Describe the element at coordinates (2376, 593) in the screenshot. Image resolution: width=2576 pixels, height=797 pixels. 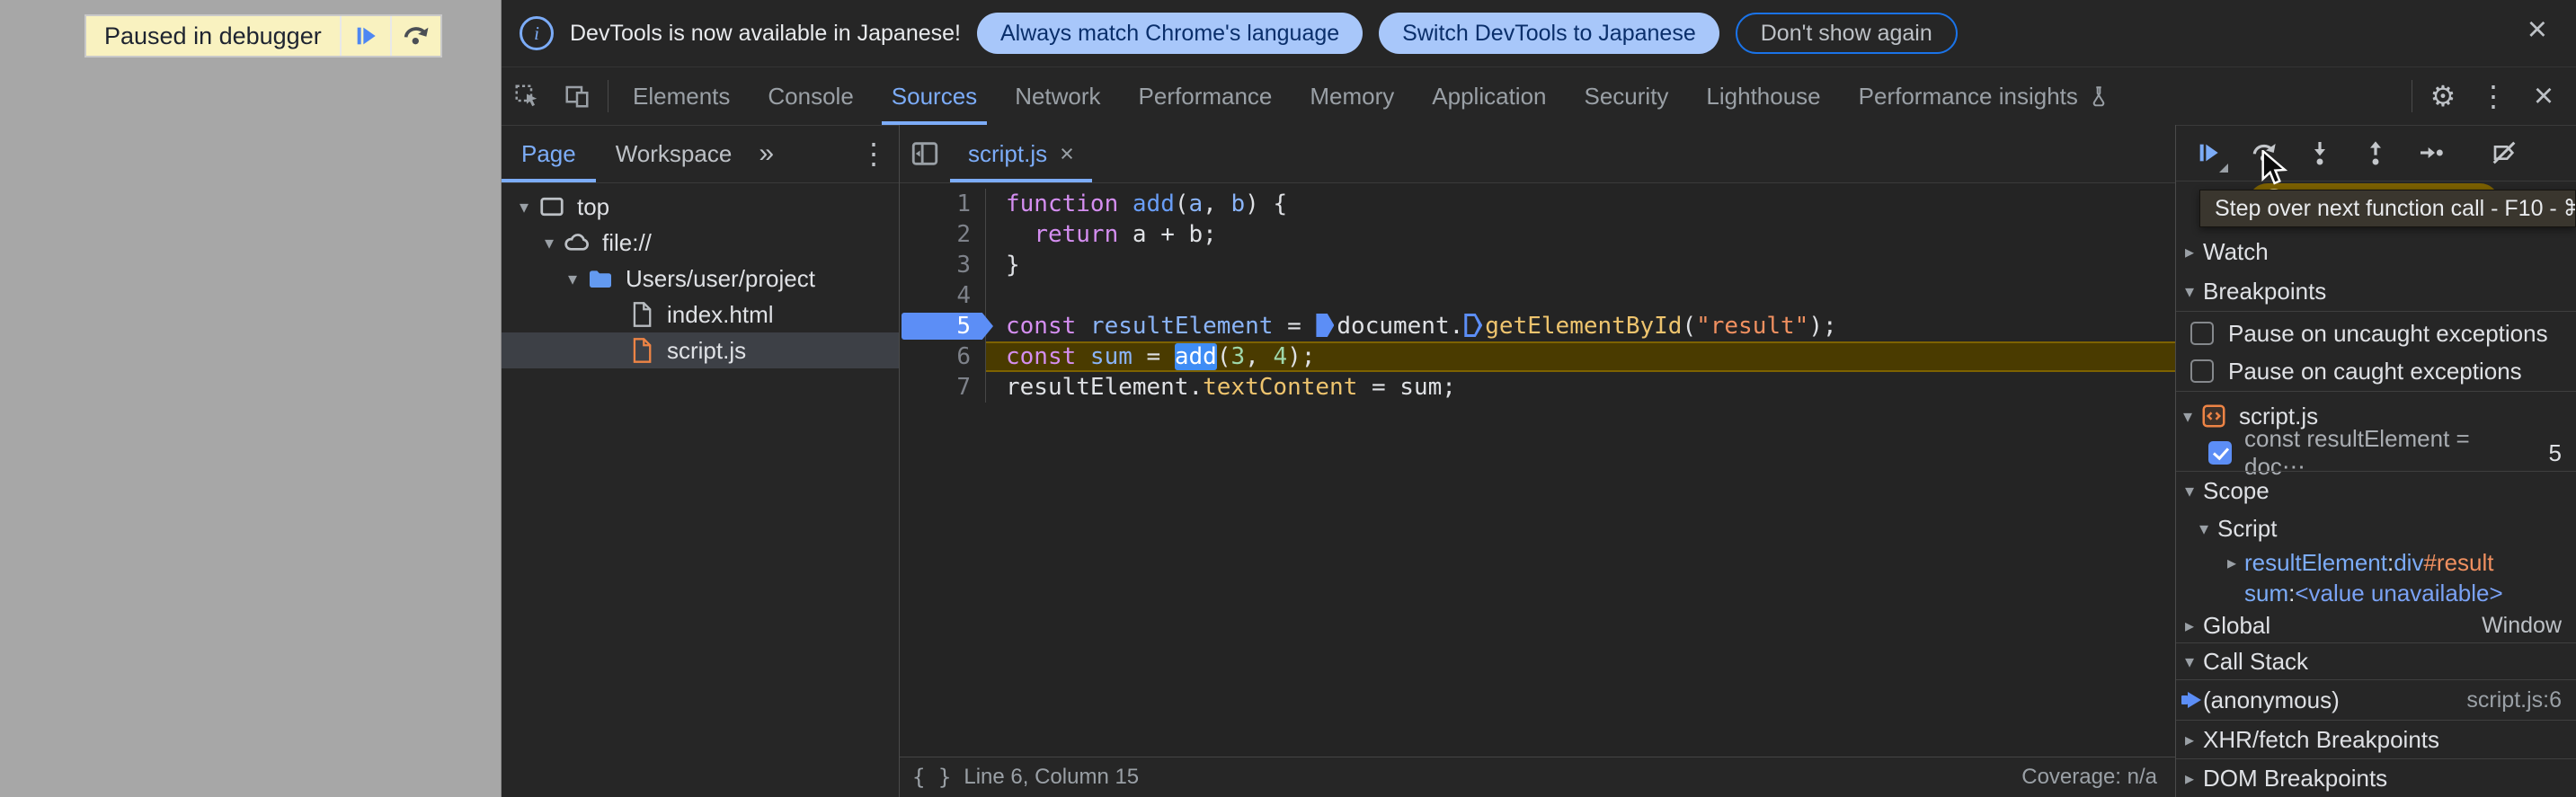
I see `scope-var-sum: sum: <value unavailable>` at that location.